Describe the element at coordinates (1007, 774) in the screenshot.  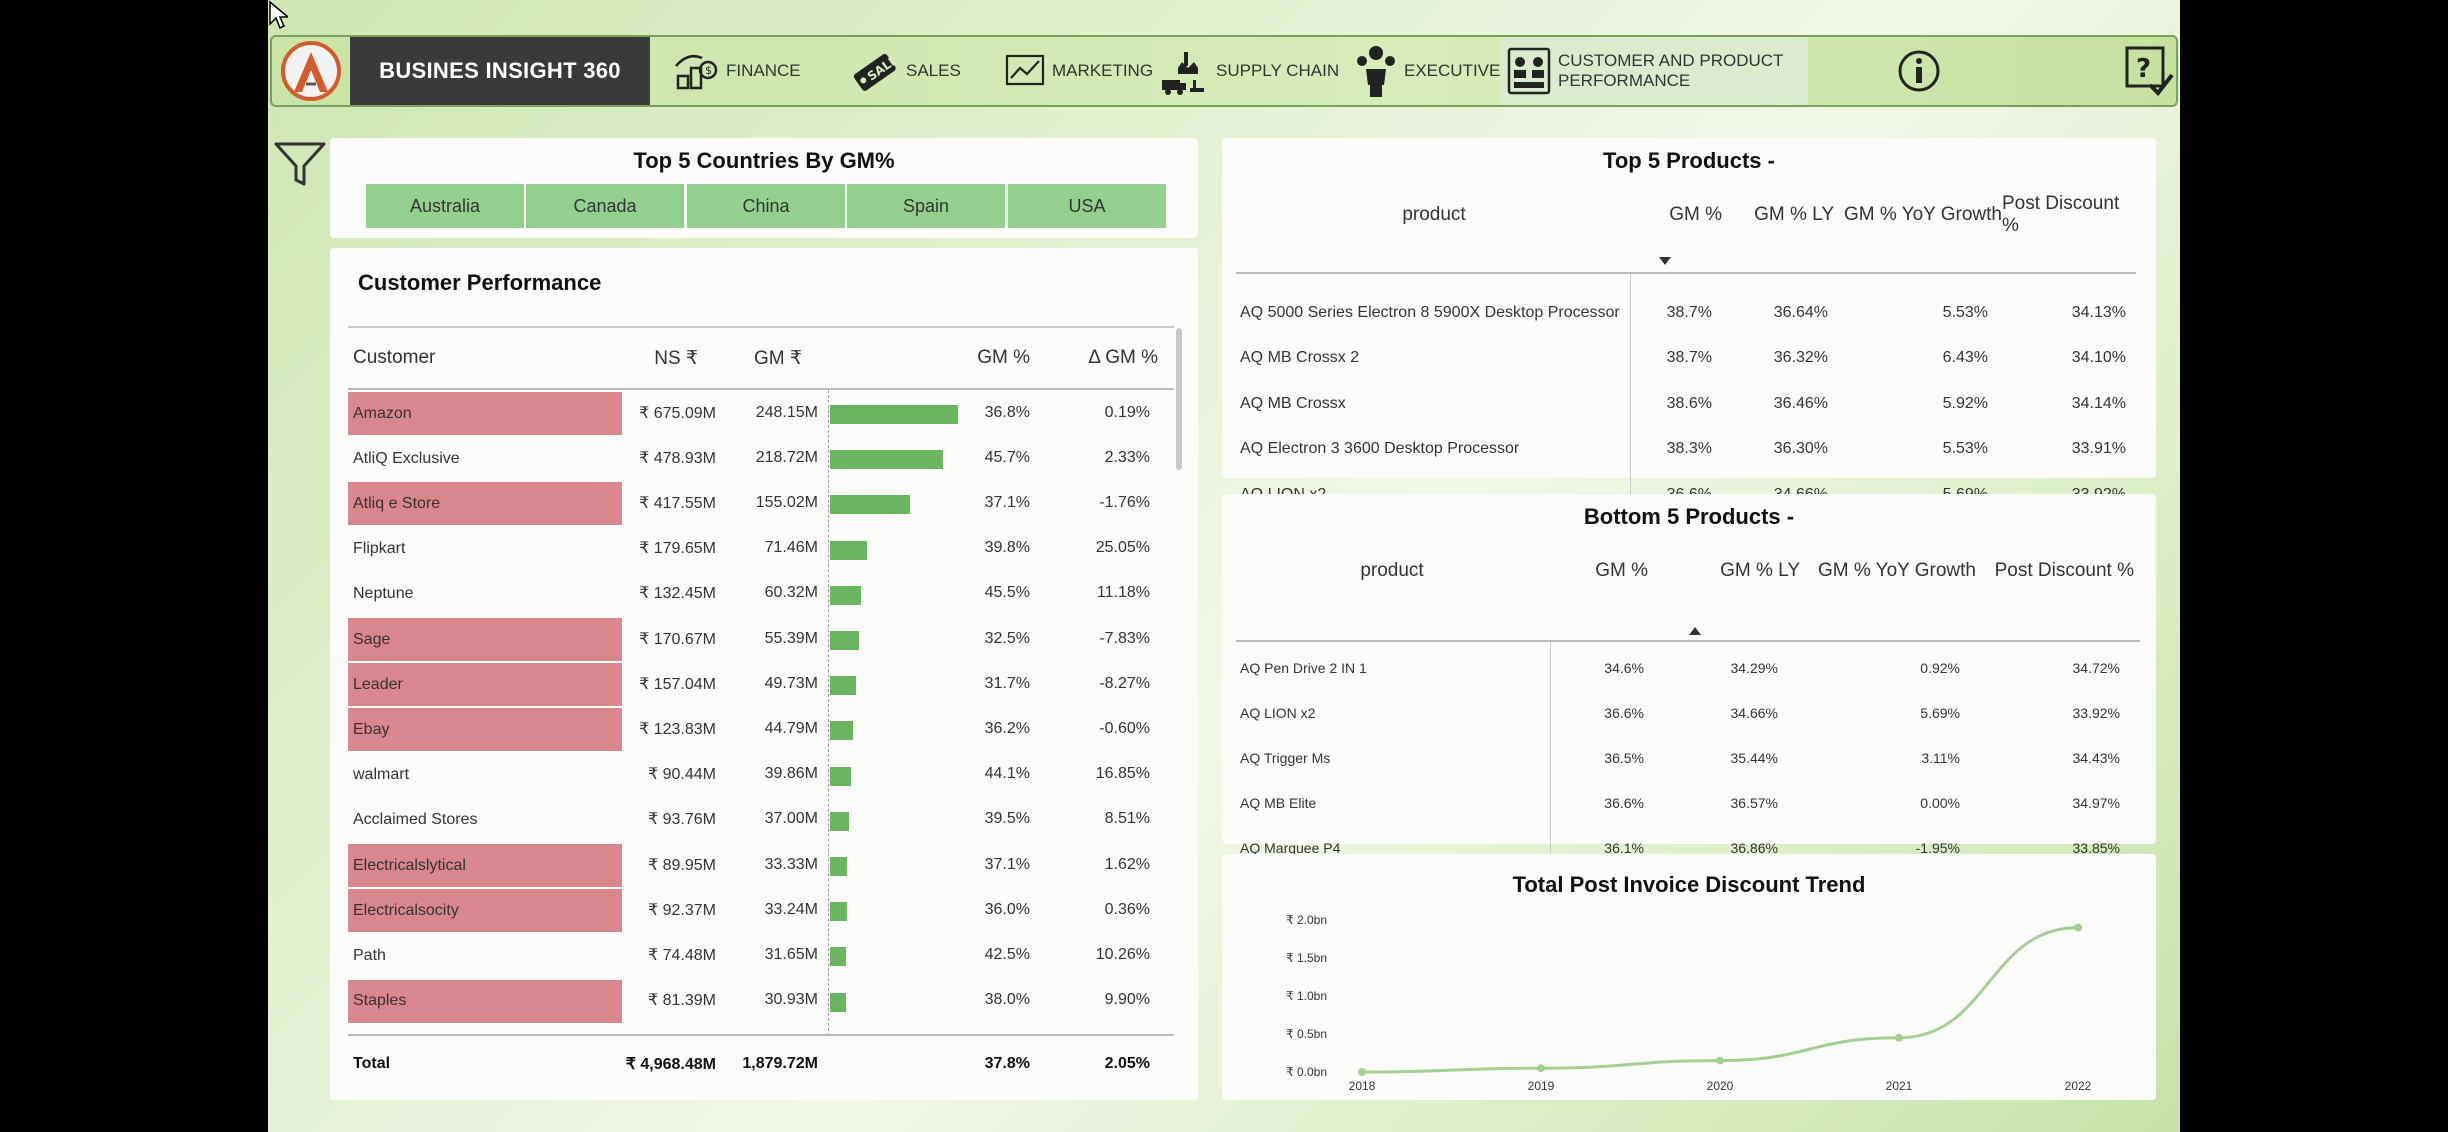
I see `gm-pct-value: 44.1%` at that location.